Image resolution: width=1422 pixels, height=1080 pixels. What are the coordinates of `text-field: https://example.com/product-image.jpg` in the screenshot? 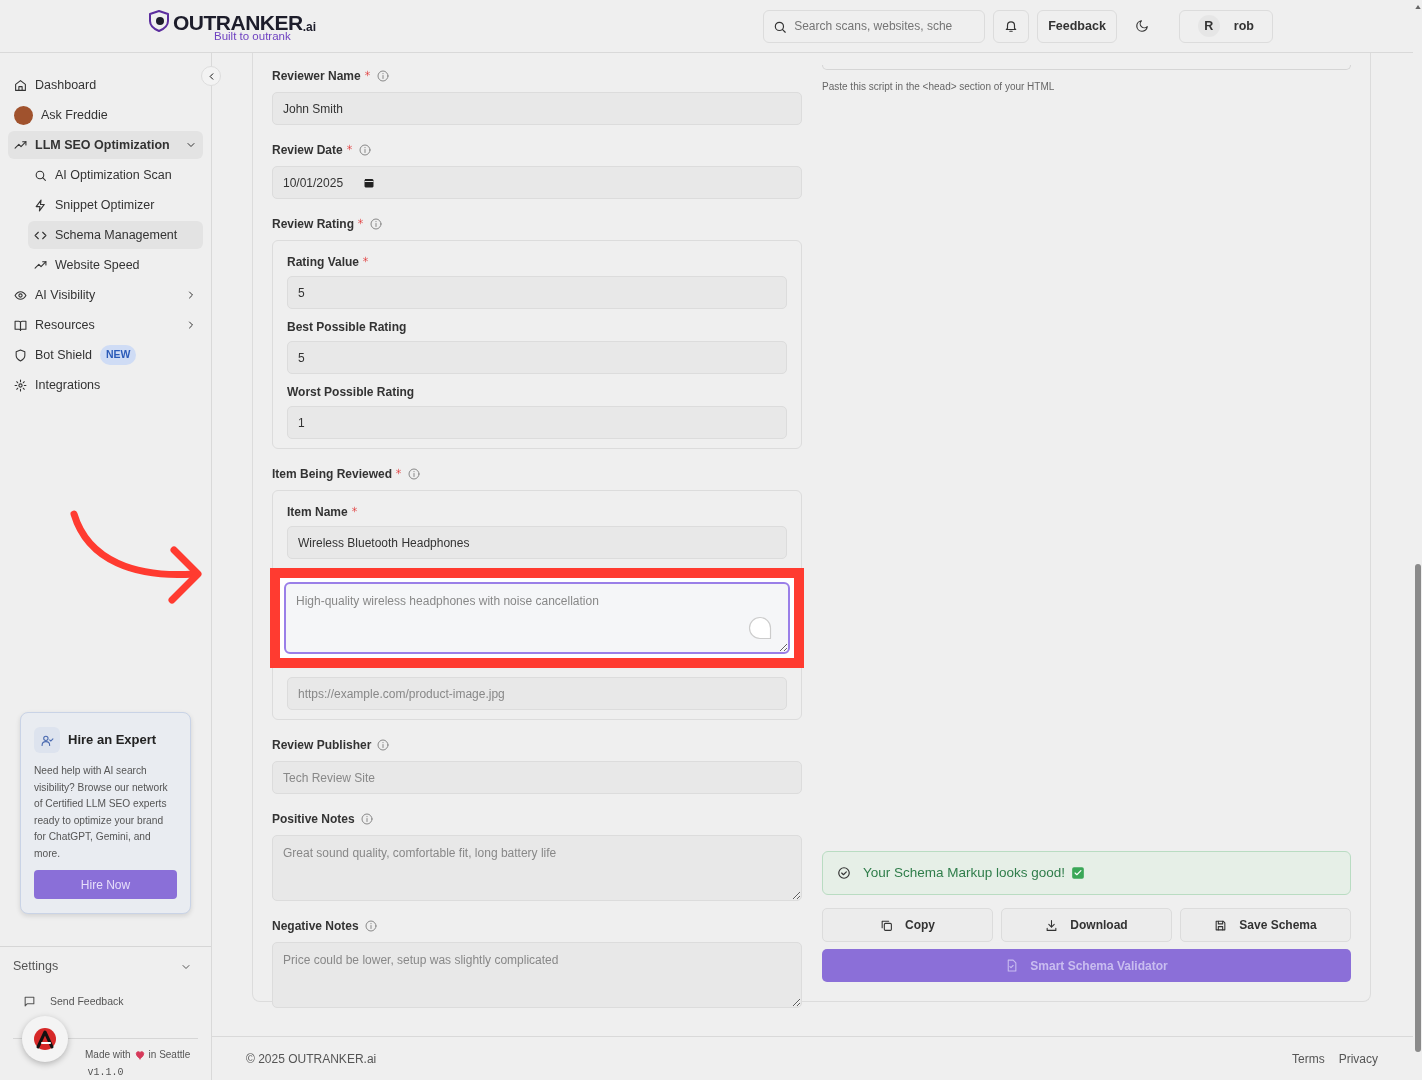 It's located at (537, 693).